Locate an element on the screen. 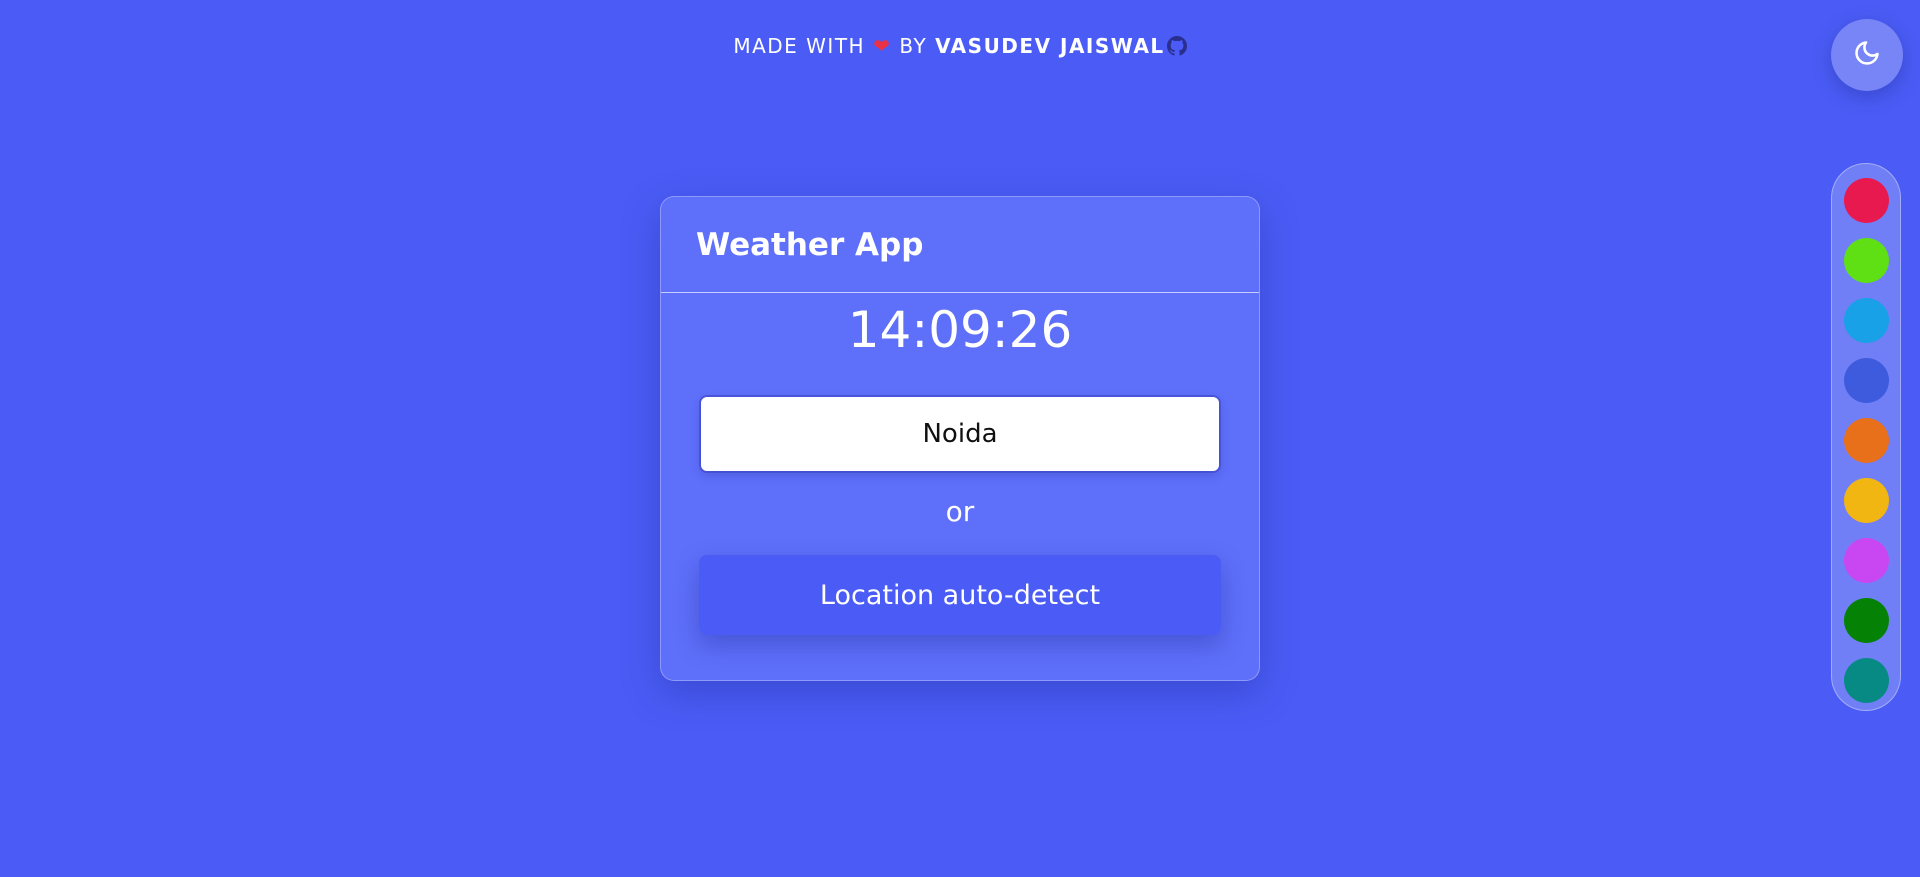 Image resolution: width=1920 pixels, height=877 pixels. location-auto-detect-button: Location auto-detect is located at coordinates (960, 595).